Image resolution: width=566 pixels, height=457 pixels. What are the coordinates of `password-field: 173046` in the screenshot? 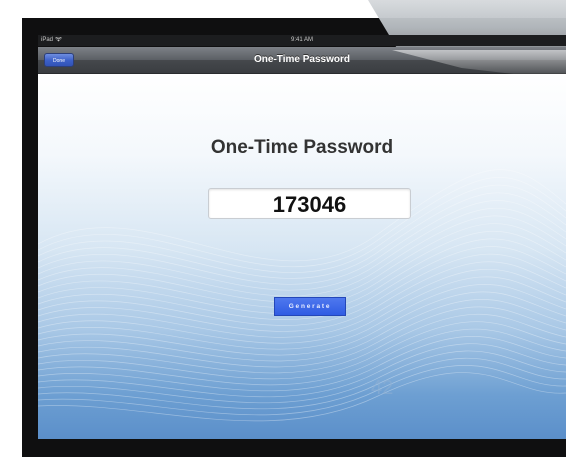 It's located at (309, 203).